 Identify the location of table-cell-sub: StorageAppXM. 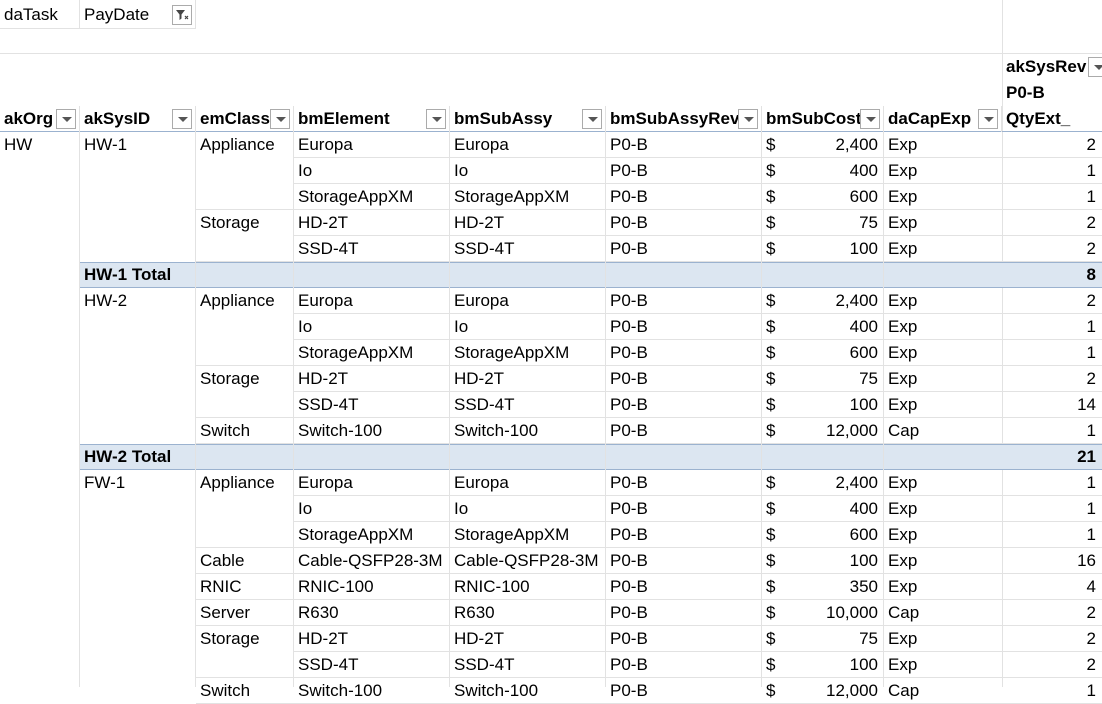
(512, 534).